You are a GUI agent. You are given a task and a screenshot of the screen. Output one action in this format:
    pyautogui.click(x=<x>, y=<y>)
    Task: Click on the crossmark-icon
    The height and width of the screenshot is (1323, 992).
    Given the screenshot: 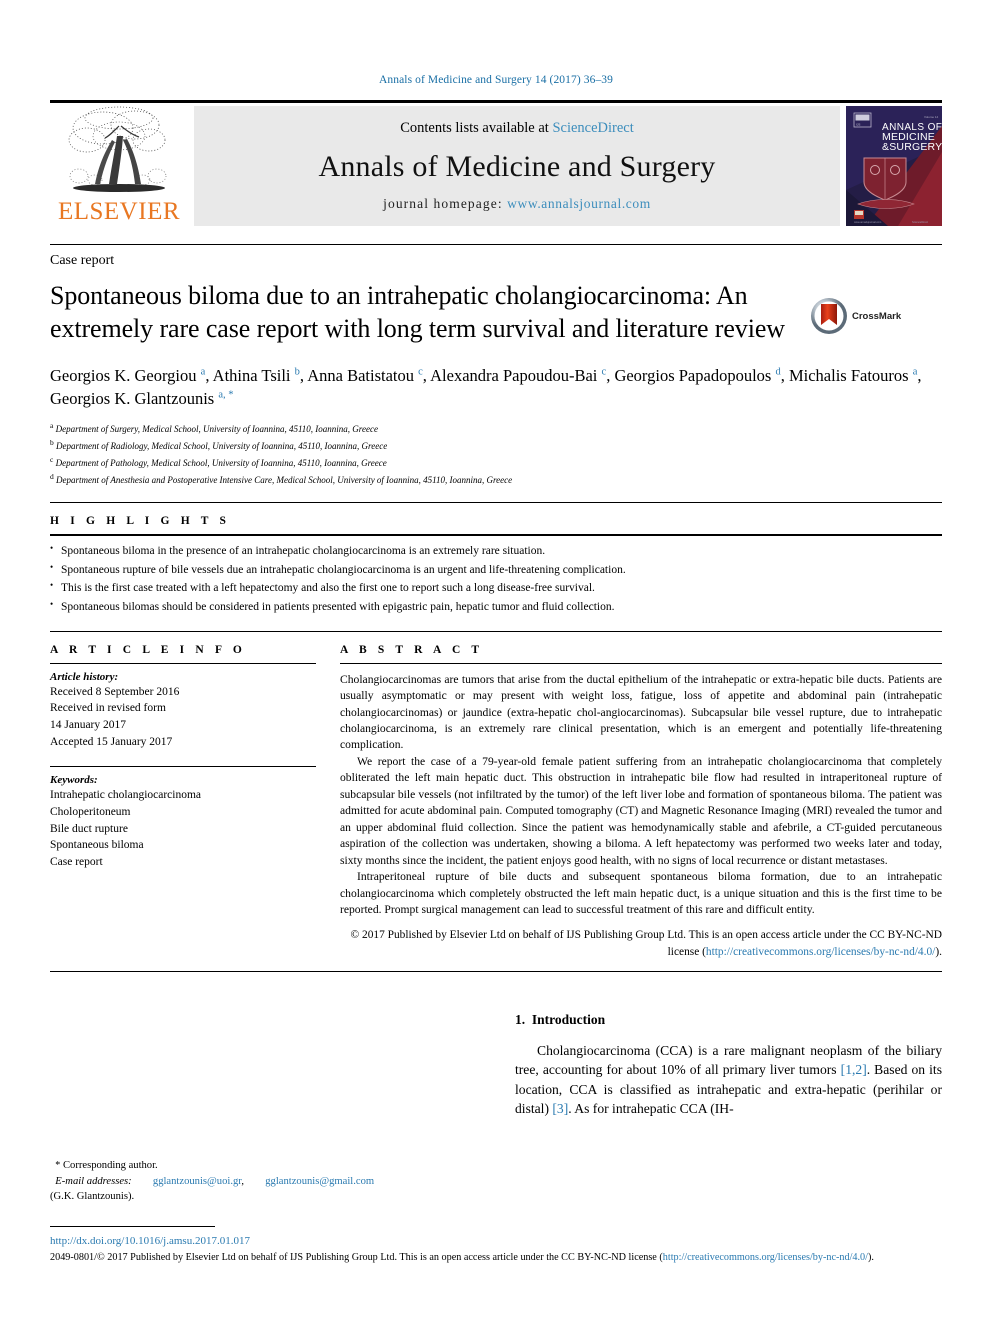 What is the action you would take?
    pyautogui.click(x=829, y=316)
    